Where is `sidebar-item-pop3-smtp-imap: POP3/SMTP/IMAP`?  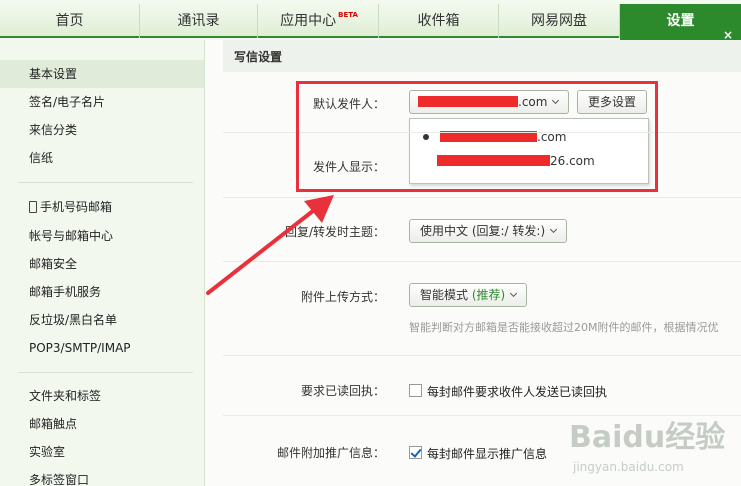 sidebar-item-pop3-smtp-imap: POP3/SMTP/IMAP is located at coordinates (102, 348).